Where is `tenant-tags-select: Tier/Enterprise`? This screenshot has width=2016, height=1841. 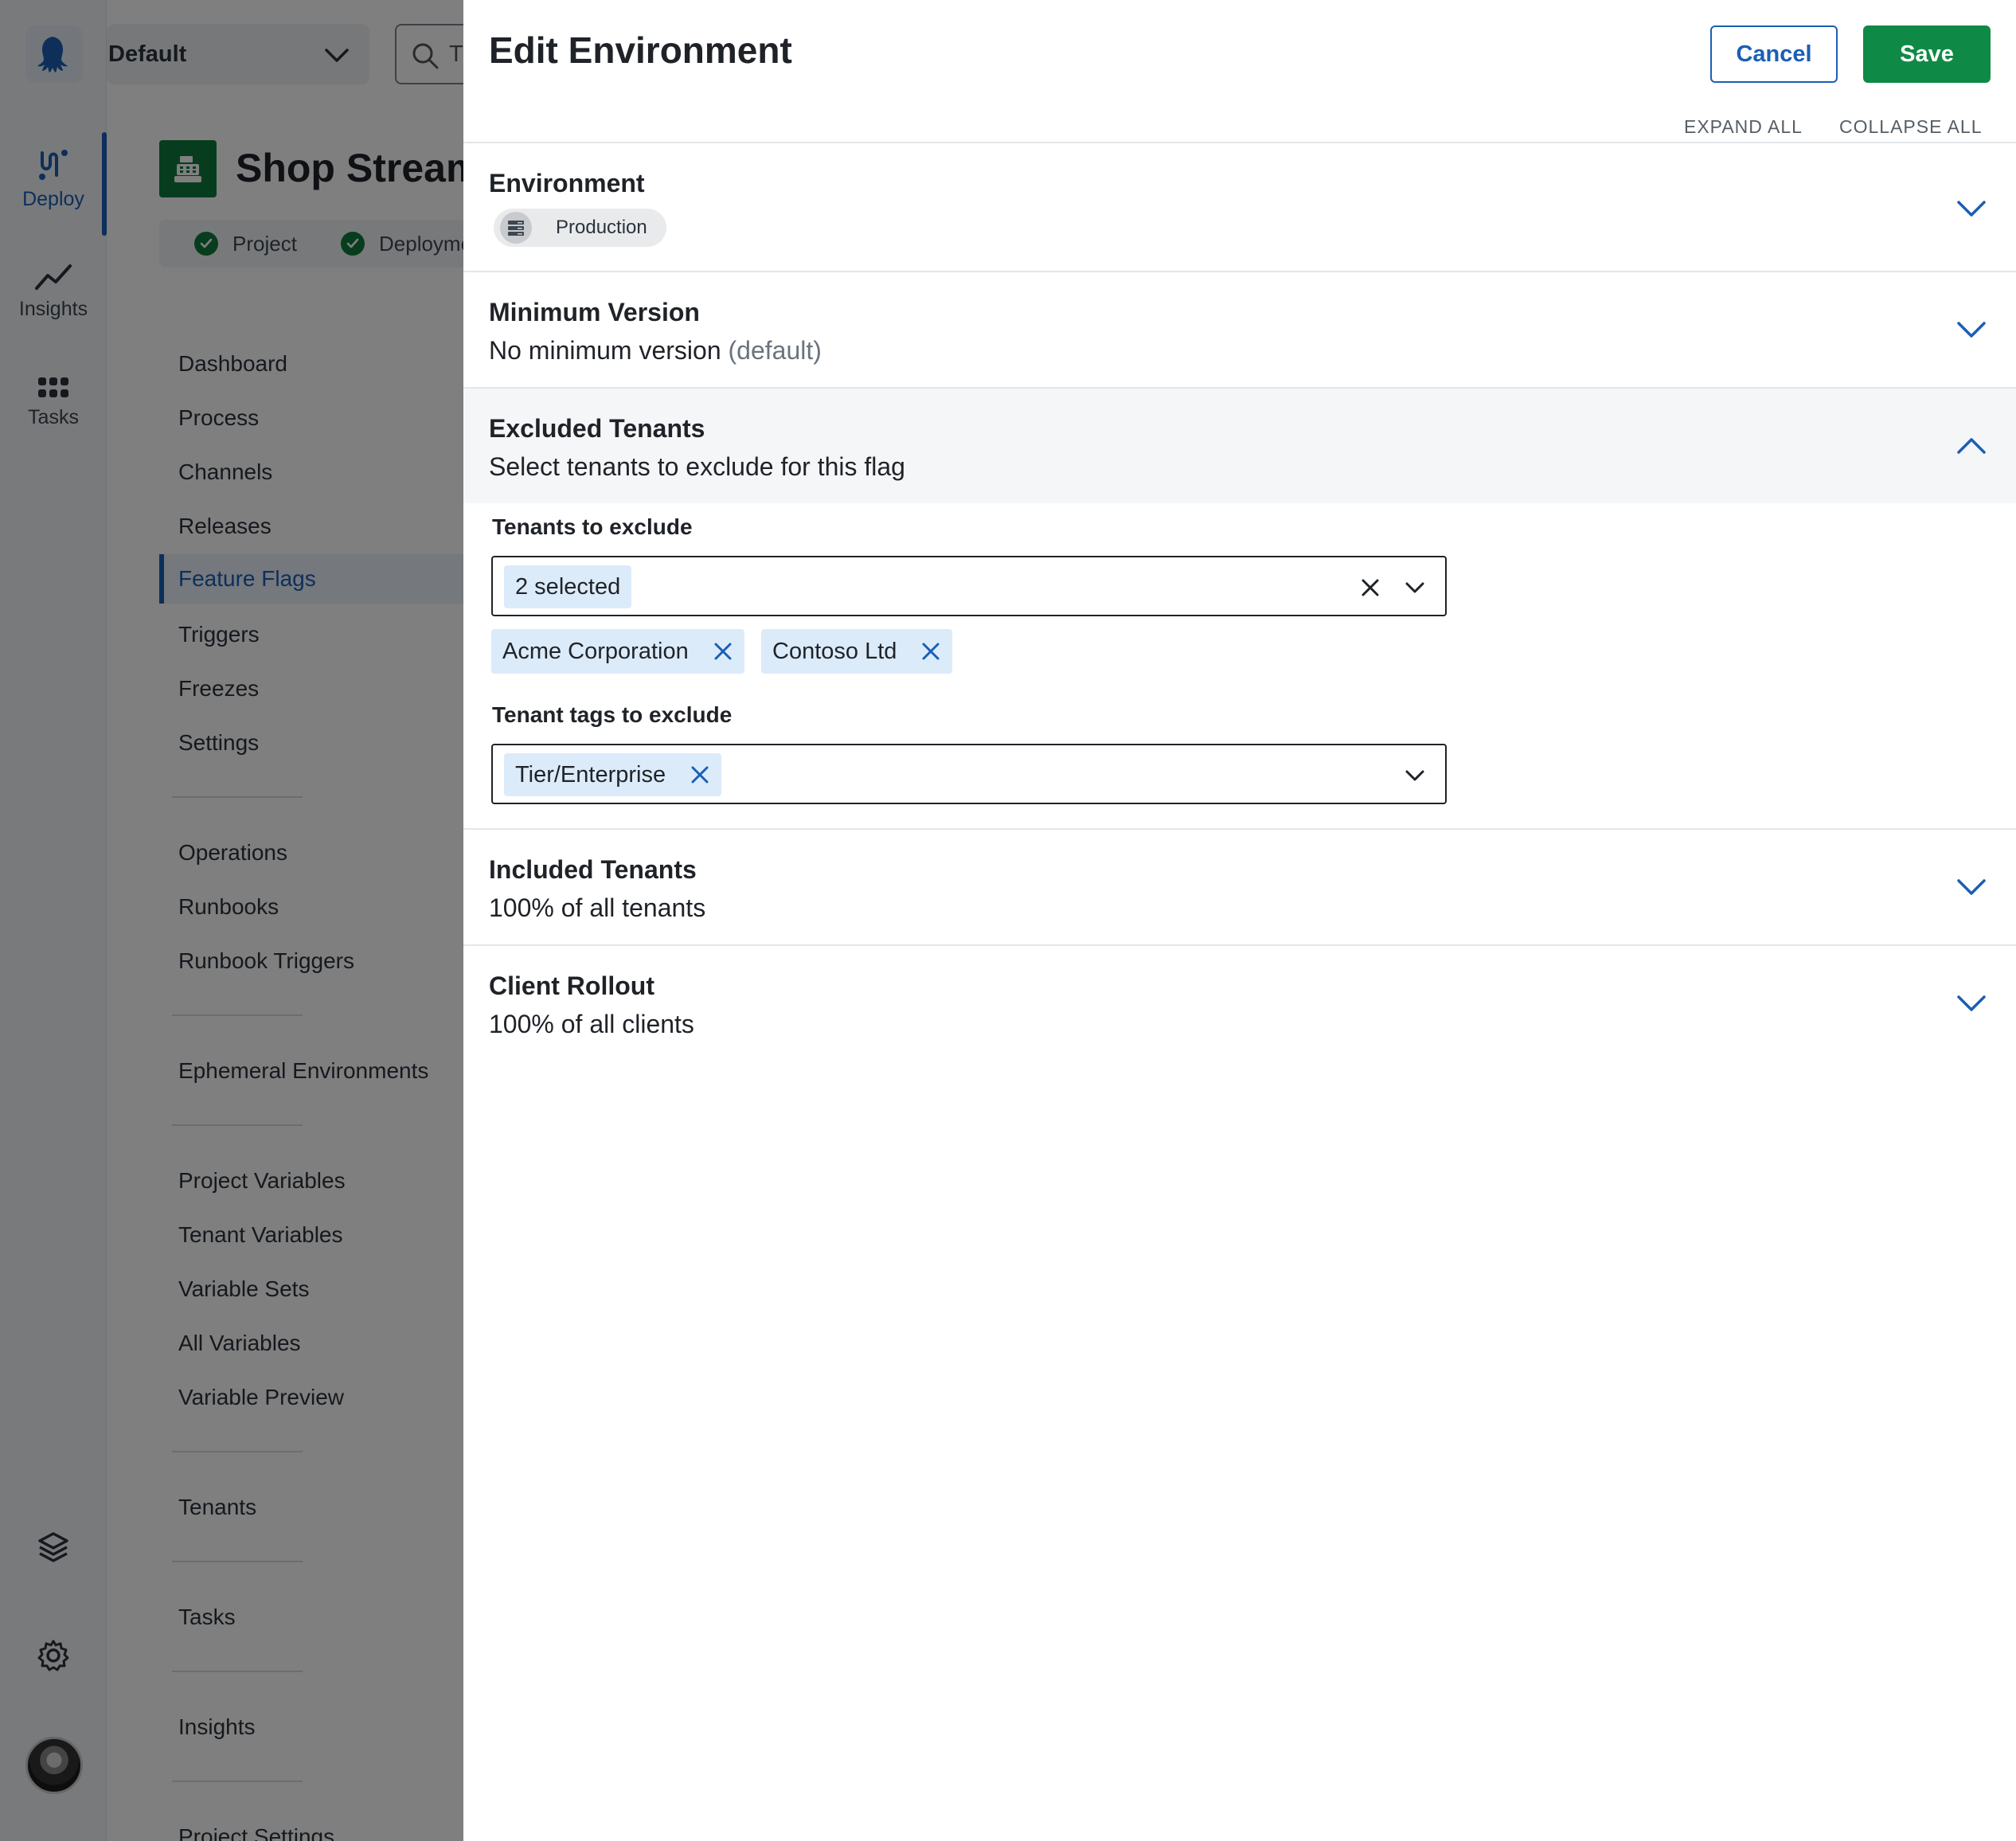
tenant-tags-select: Tier/Enterprise is located at coordinates (969, 774).